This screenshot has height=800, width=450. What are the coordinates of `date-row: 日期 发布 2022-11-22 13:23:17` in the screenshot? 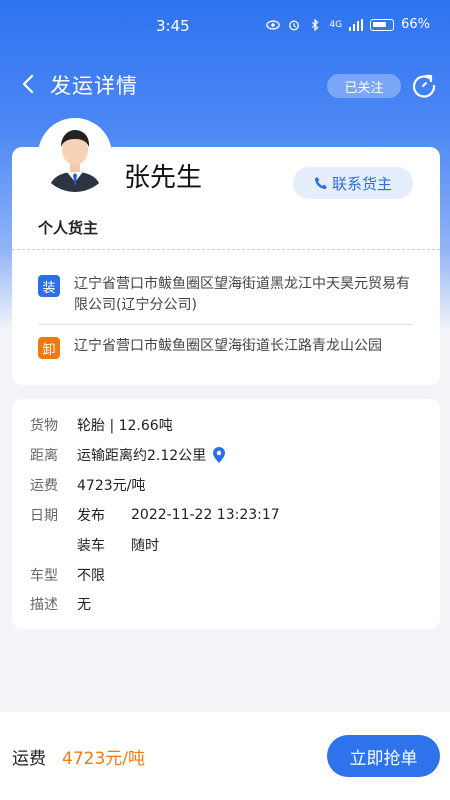 It's located at (155, 515).